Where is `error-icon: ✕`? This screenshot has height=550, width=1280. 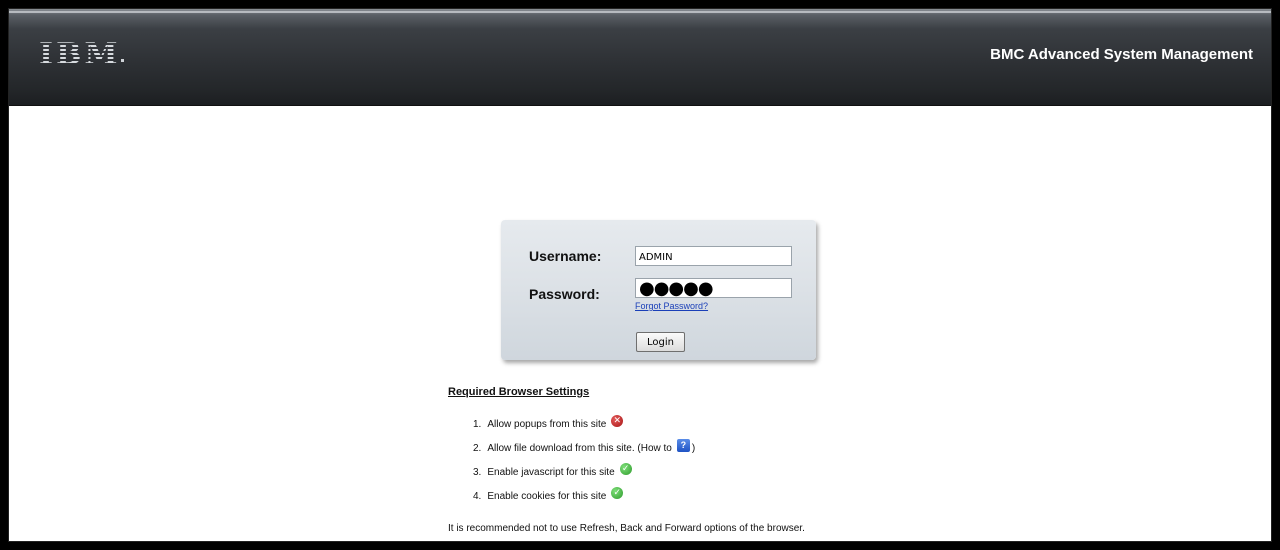
error-icon: ✕ is located at coordinates (617, 421).